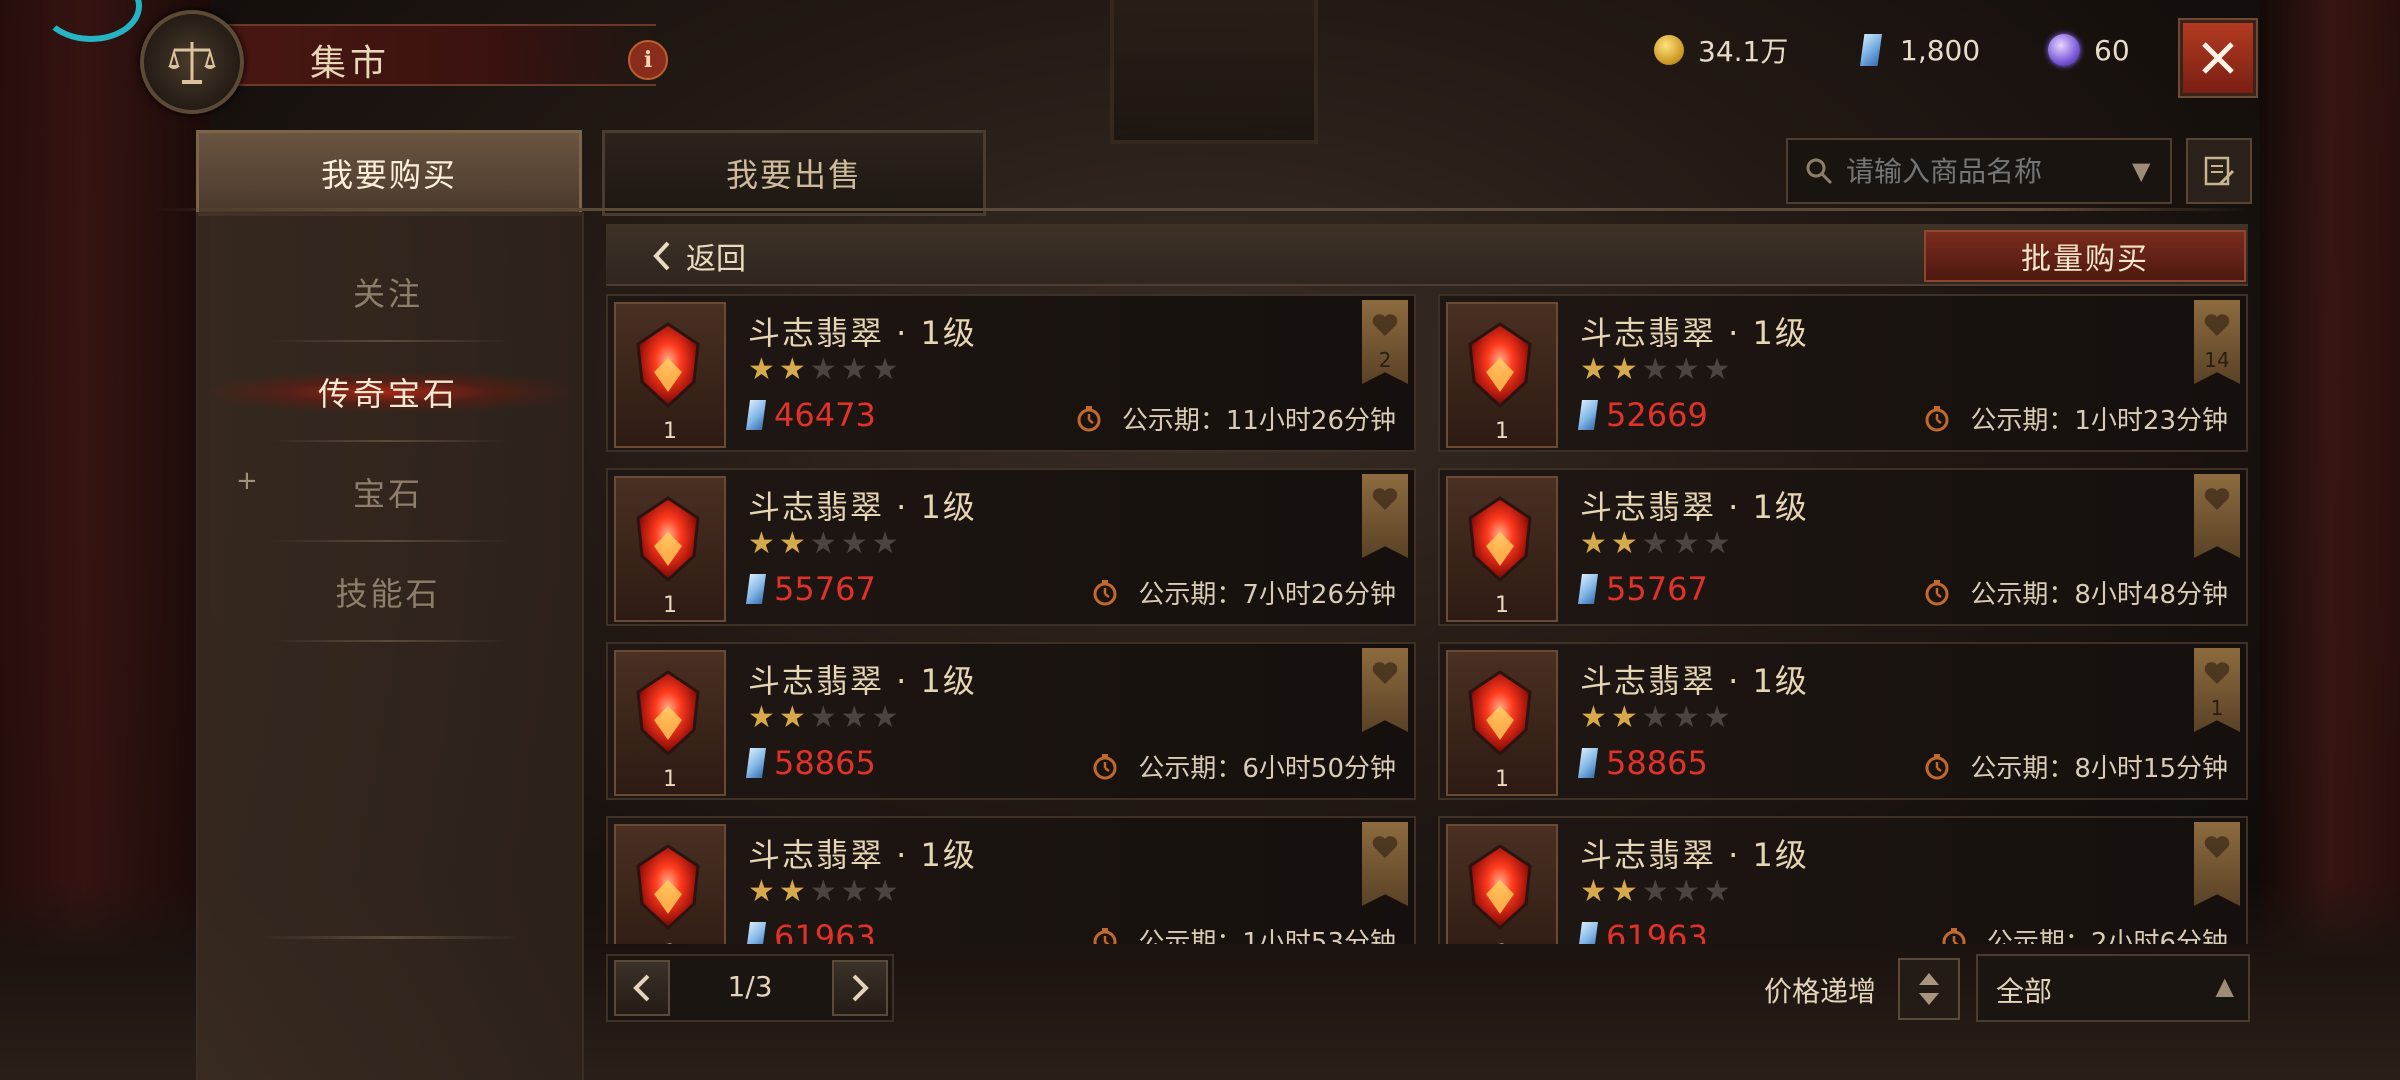  Describe the element at coordinates (648, 60) in the screenshot. I see `info-icon: i` at that location.